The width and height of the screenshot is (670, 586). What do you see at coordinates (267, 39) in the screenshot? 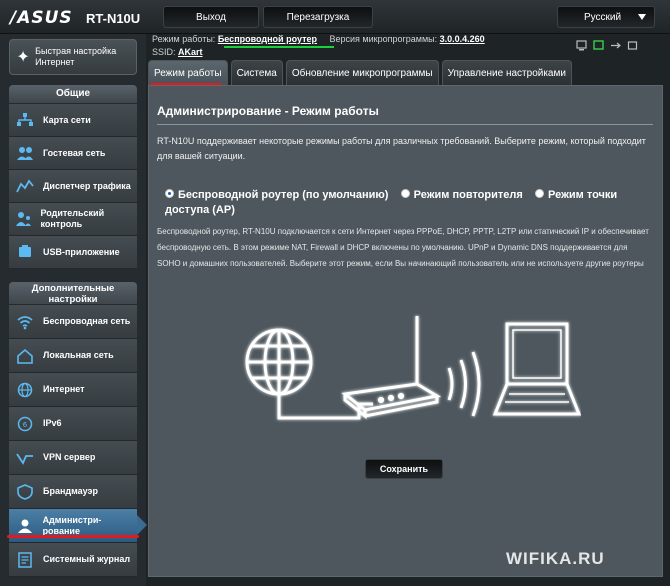
I see `mode-value-link: Беспроводной роутер` at bounding box center [267, 39].